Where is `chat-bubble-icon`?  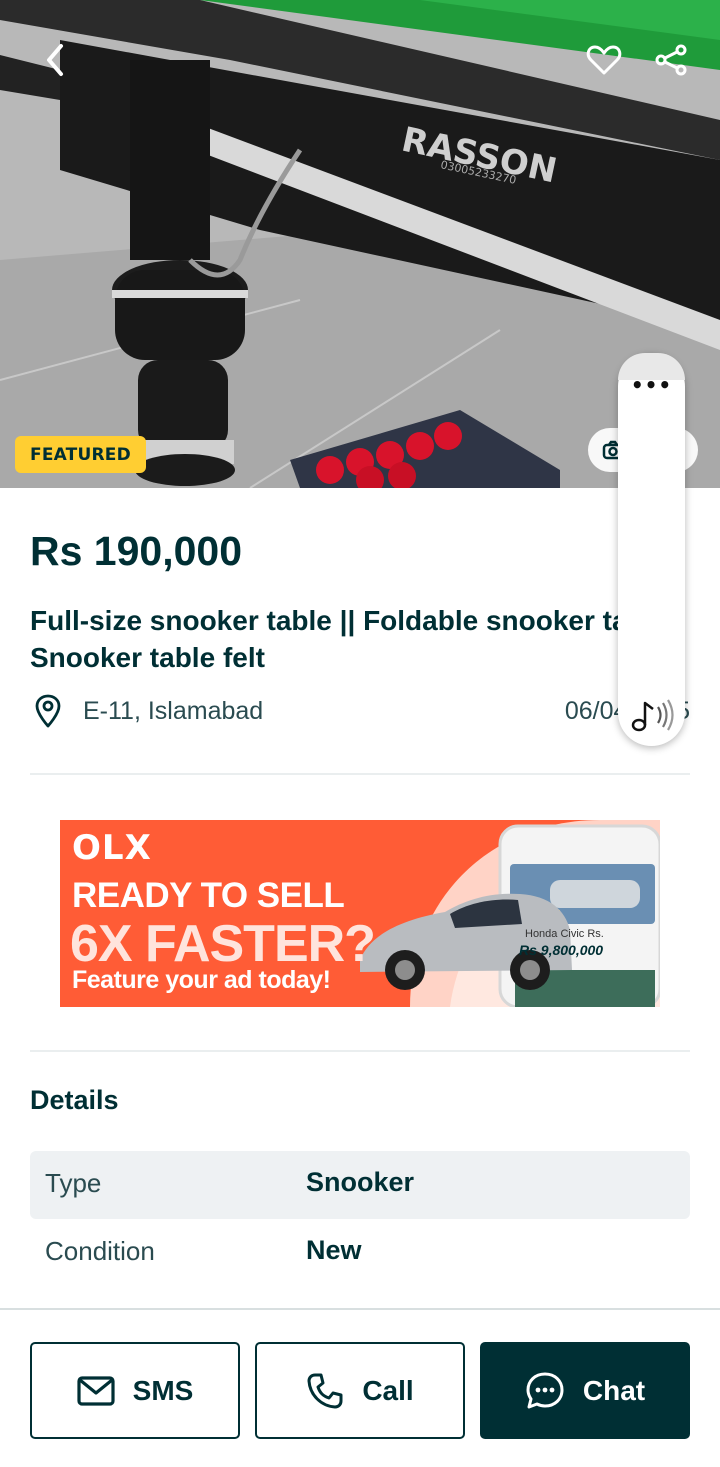 chat-bubble-icon is located at coordinates (545, 1390).